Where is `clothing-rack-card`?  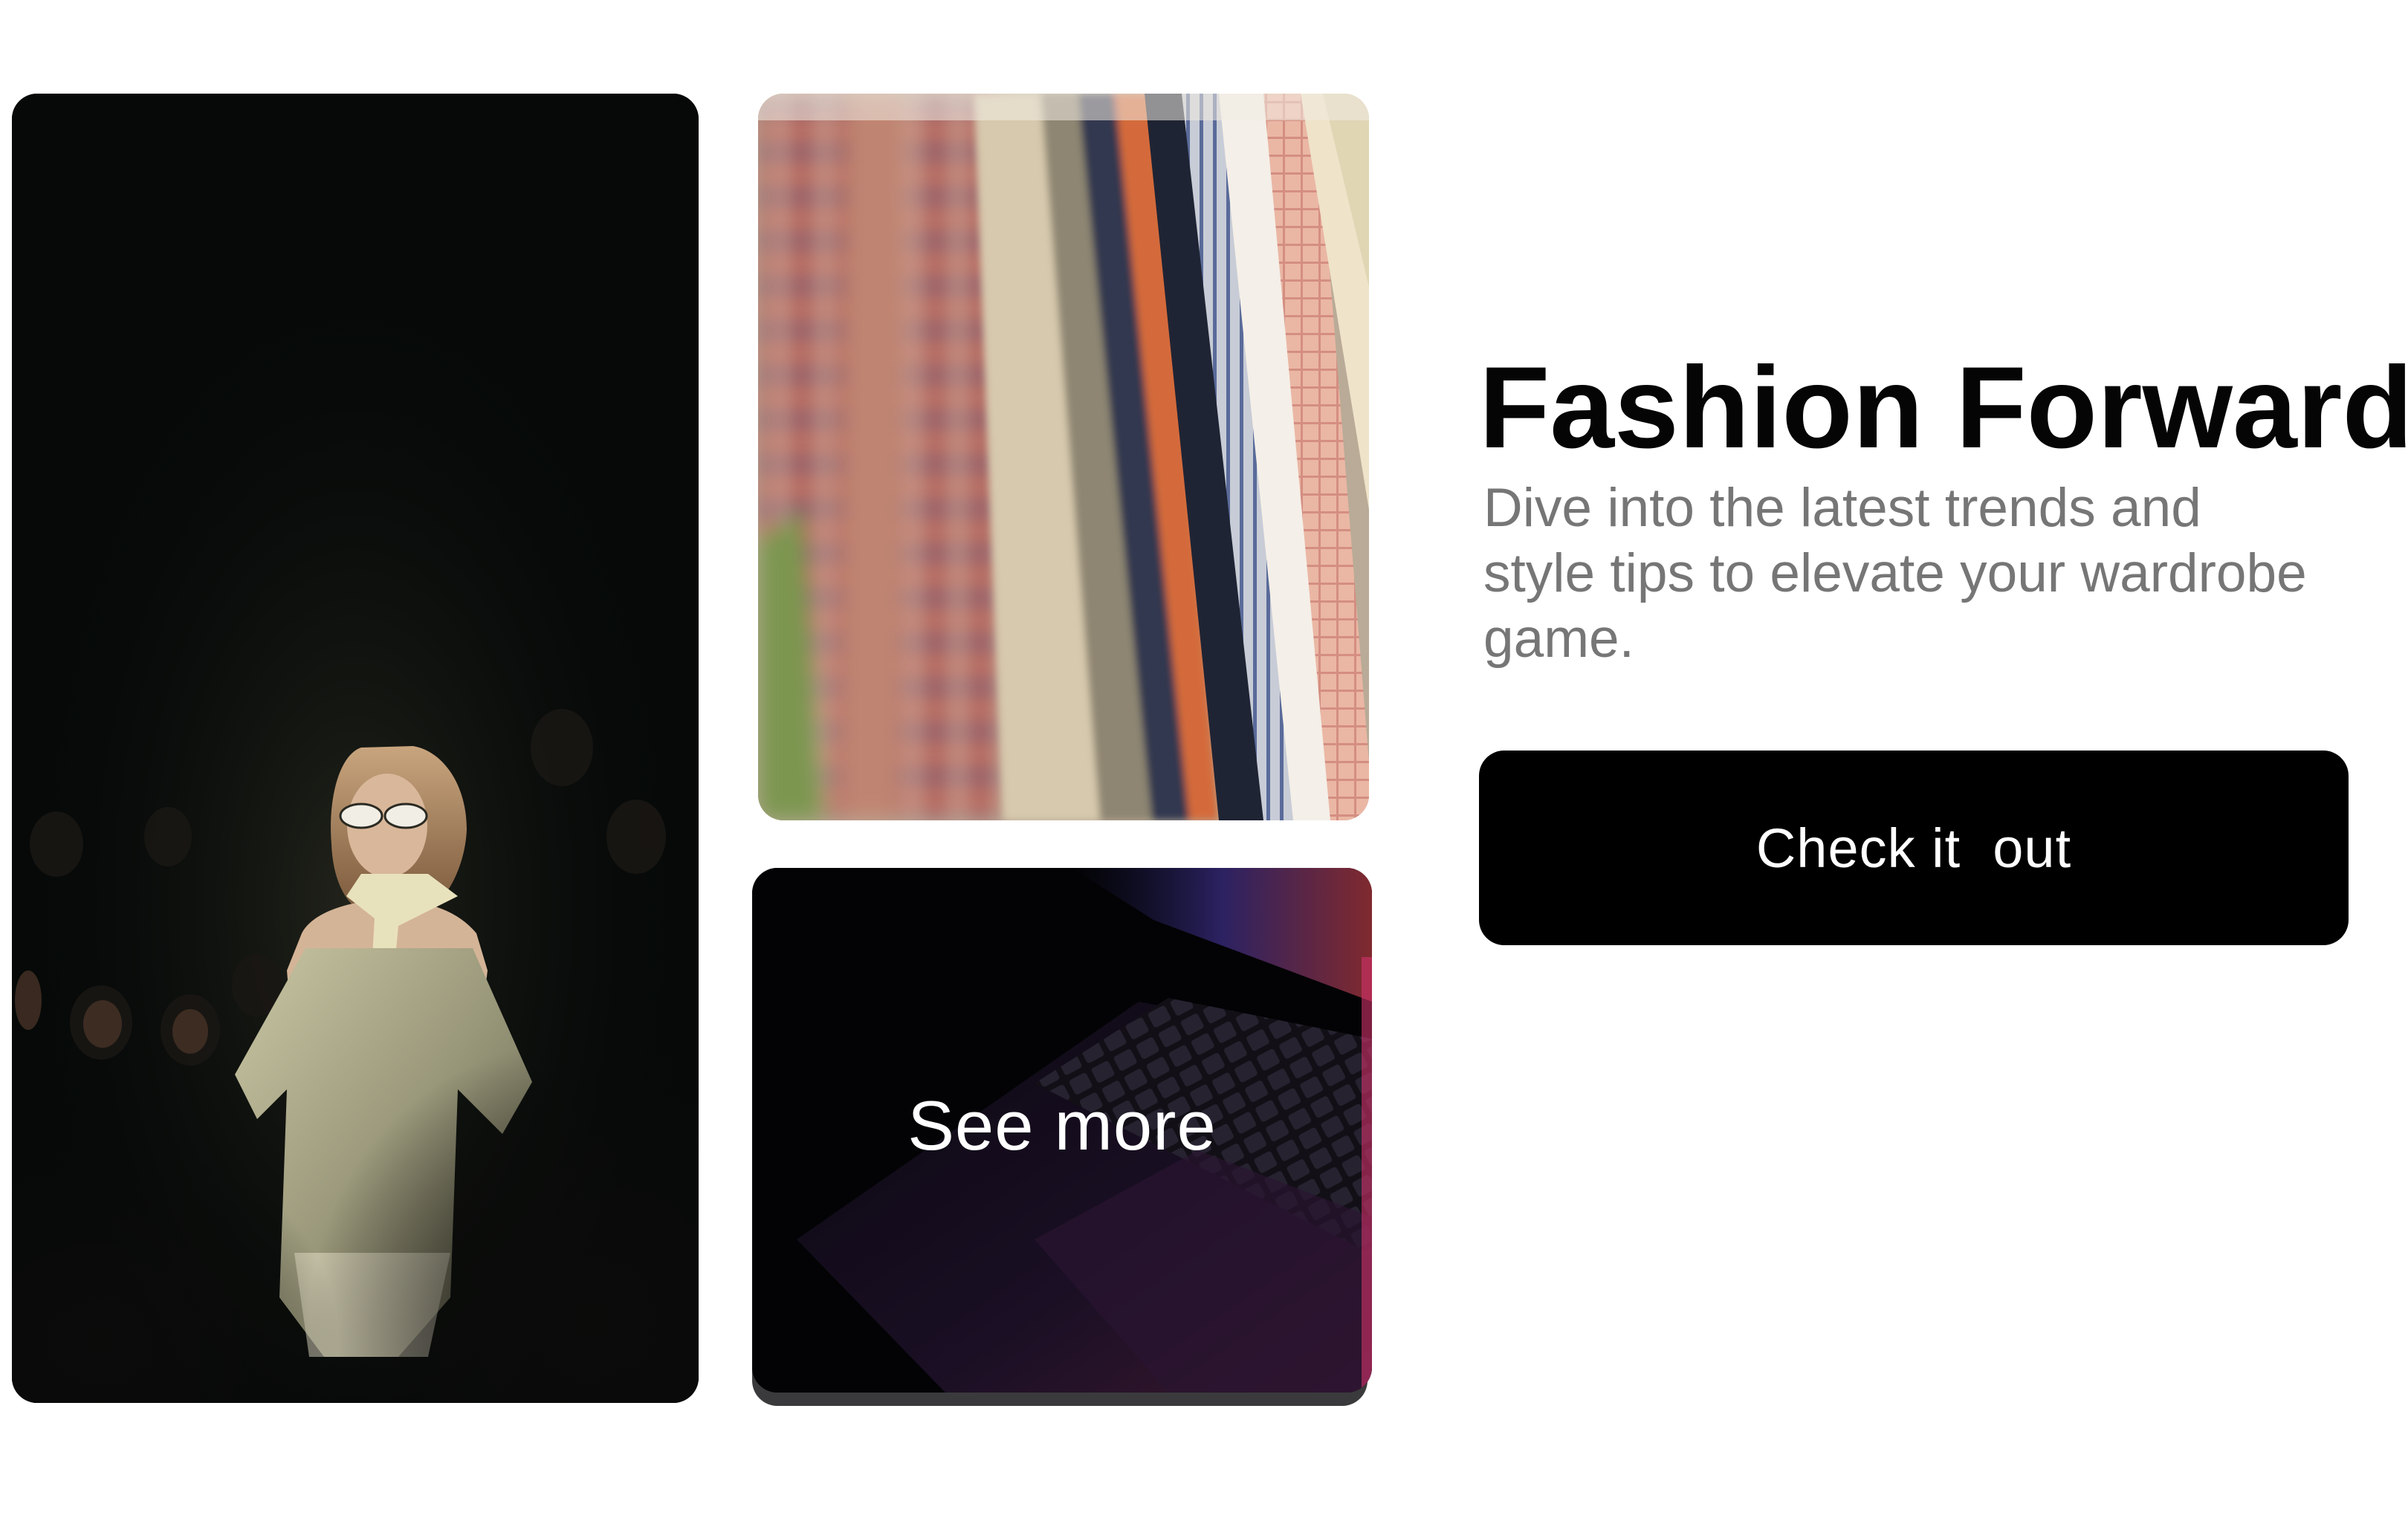 clothing-rack-card is located at coordinates (1064, 457).